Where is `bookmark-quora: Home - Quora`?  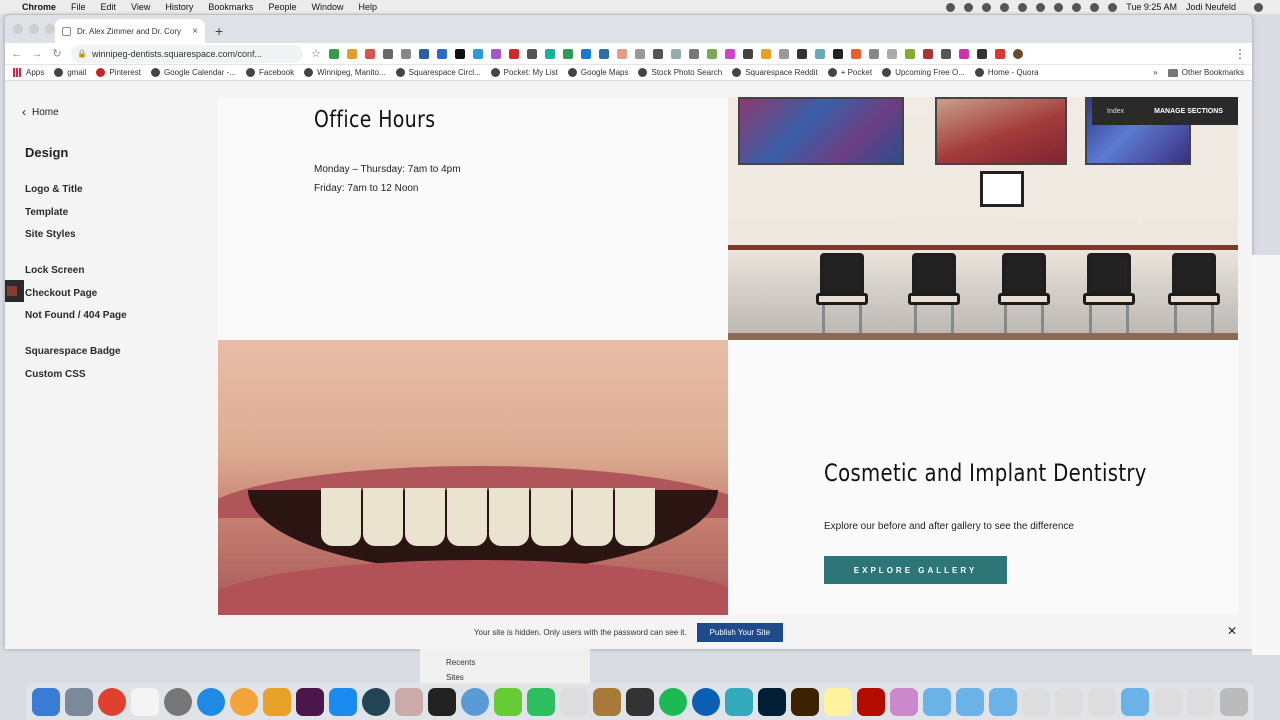
bookmark-quora: Home - Quora is located at coordinates (1006, 72).